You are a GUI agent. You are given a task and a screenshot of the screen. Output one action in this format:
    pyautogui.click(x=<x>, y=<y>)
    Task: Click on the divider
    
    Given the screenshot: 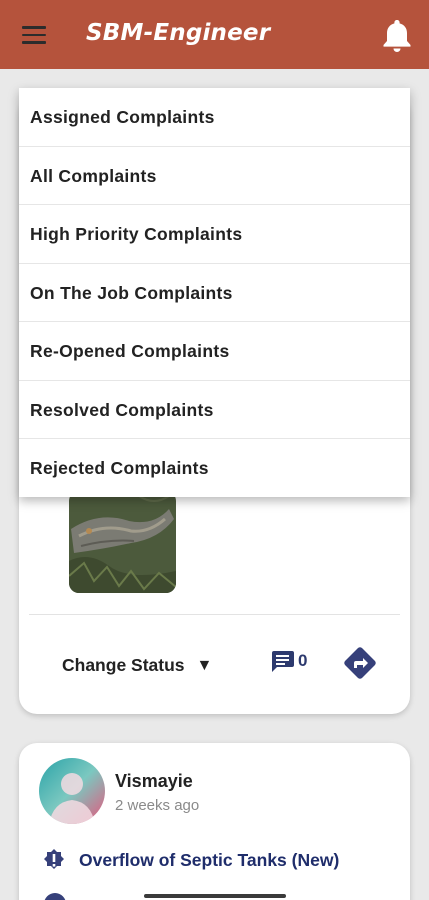 What is the action you would take?
    pyautogui.click(x=214, y=614)
    